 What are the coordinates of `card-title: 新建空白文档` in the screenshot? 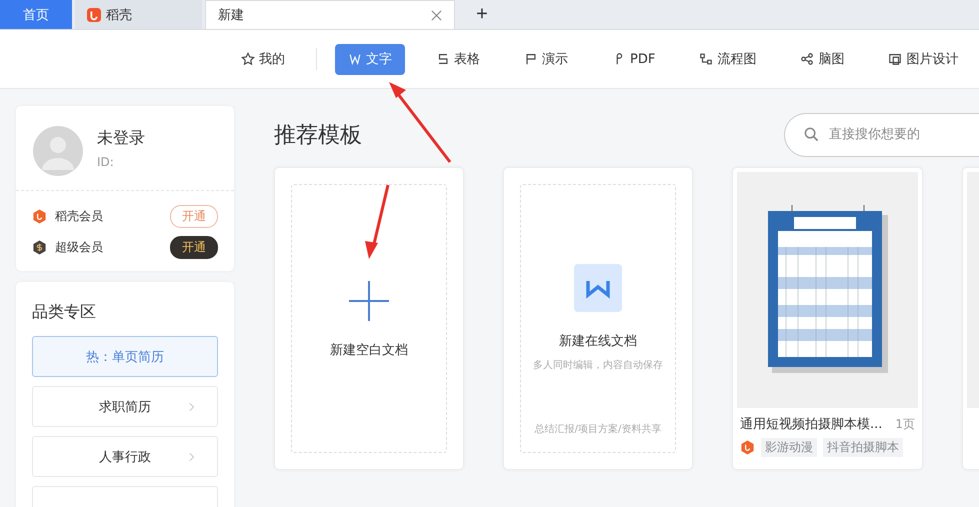 It's located at (369, 350).